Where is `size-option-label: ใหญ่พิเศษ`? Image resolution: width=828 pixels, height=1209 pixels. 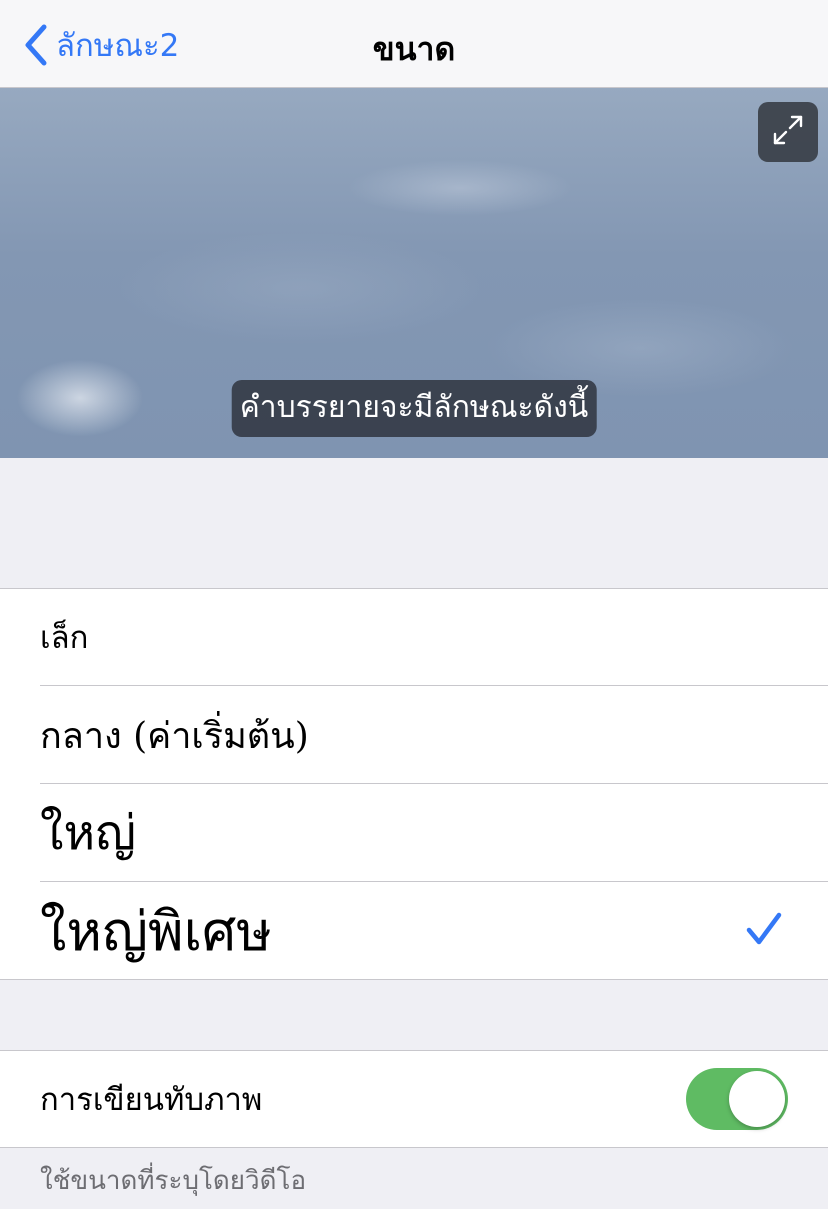 size-option-label: ใหญ่พิเศษ is located at coordinates (156, 931).